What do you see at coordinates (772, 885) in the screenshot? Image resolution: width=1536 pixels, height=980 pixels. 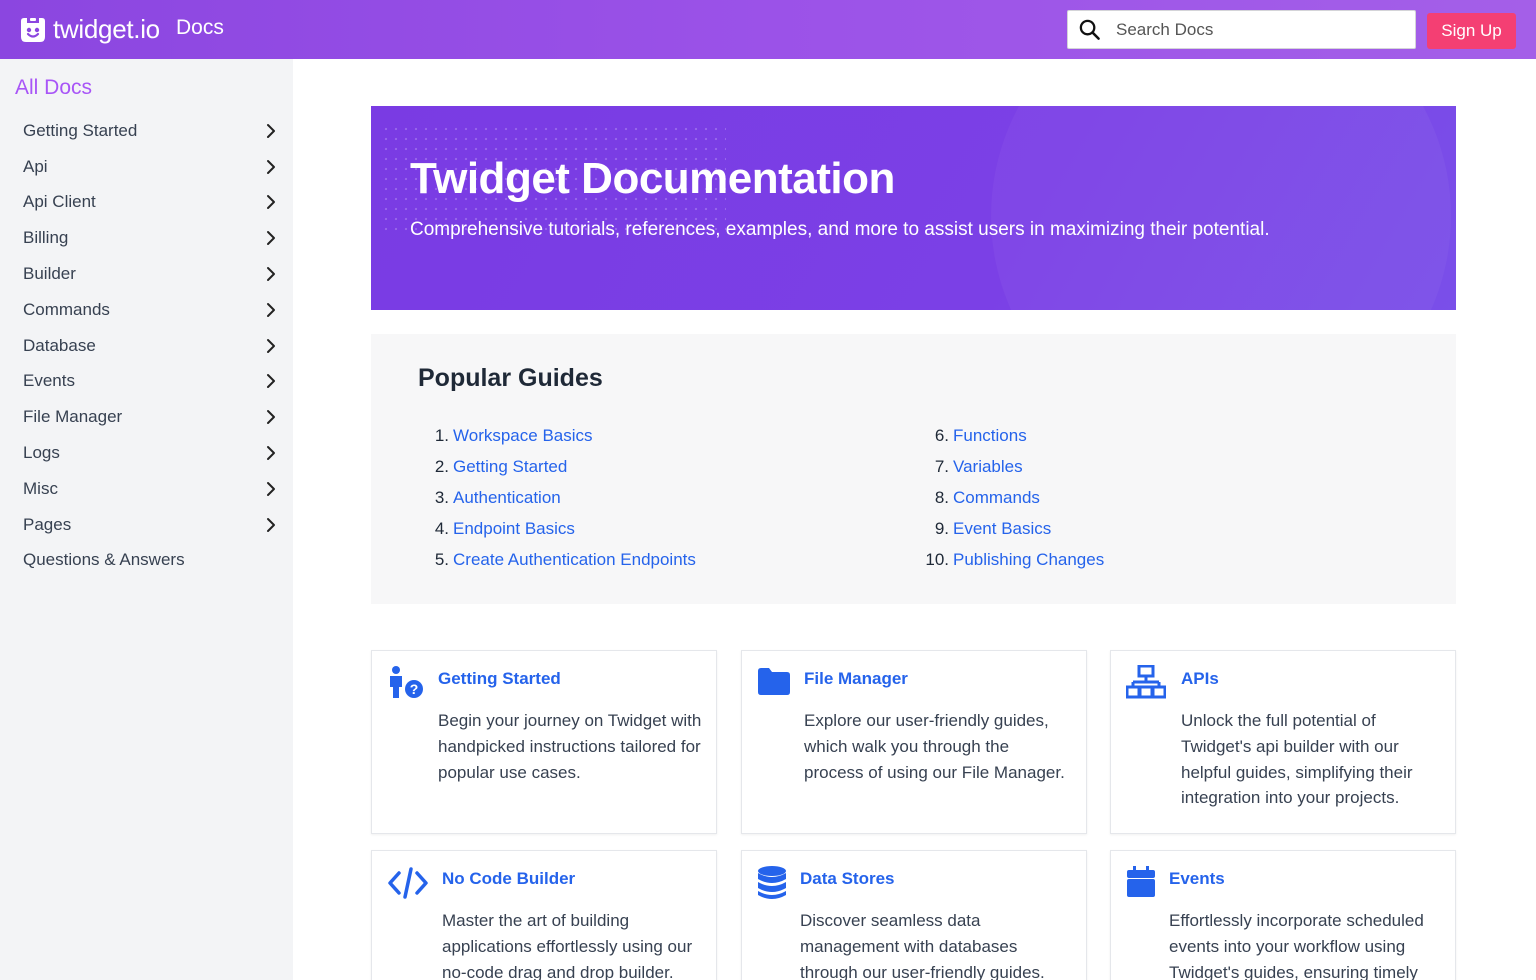 I see `database-icon` at bounding box center [772, 885].